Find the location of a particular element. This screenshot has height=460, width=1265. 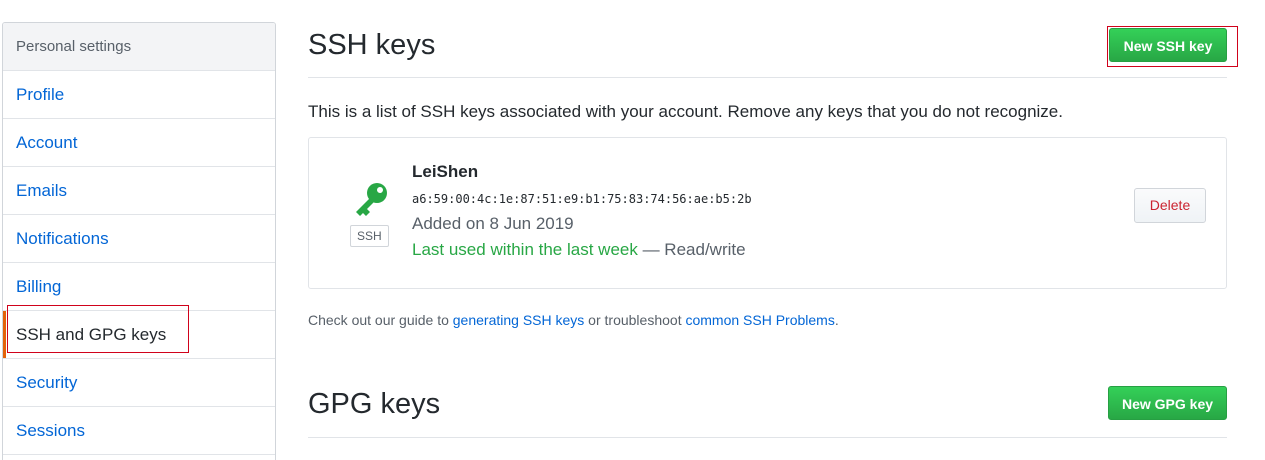

common-ssh-problems-link: common SSH Problems is located at coordinates (759, 320).